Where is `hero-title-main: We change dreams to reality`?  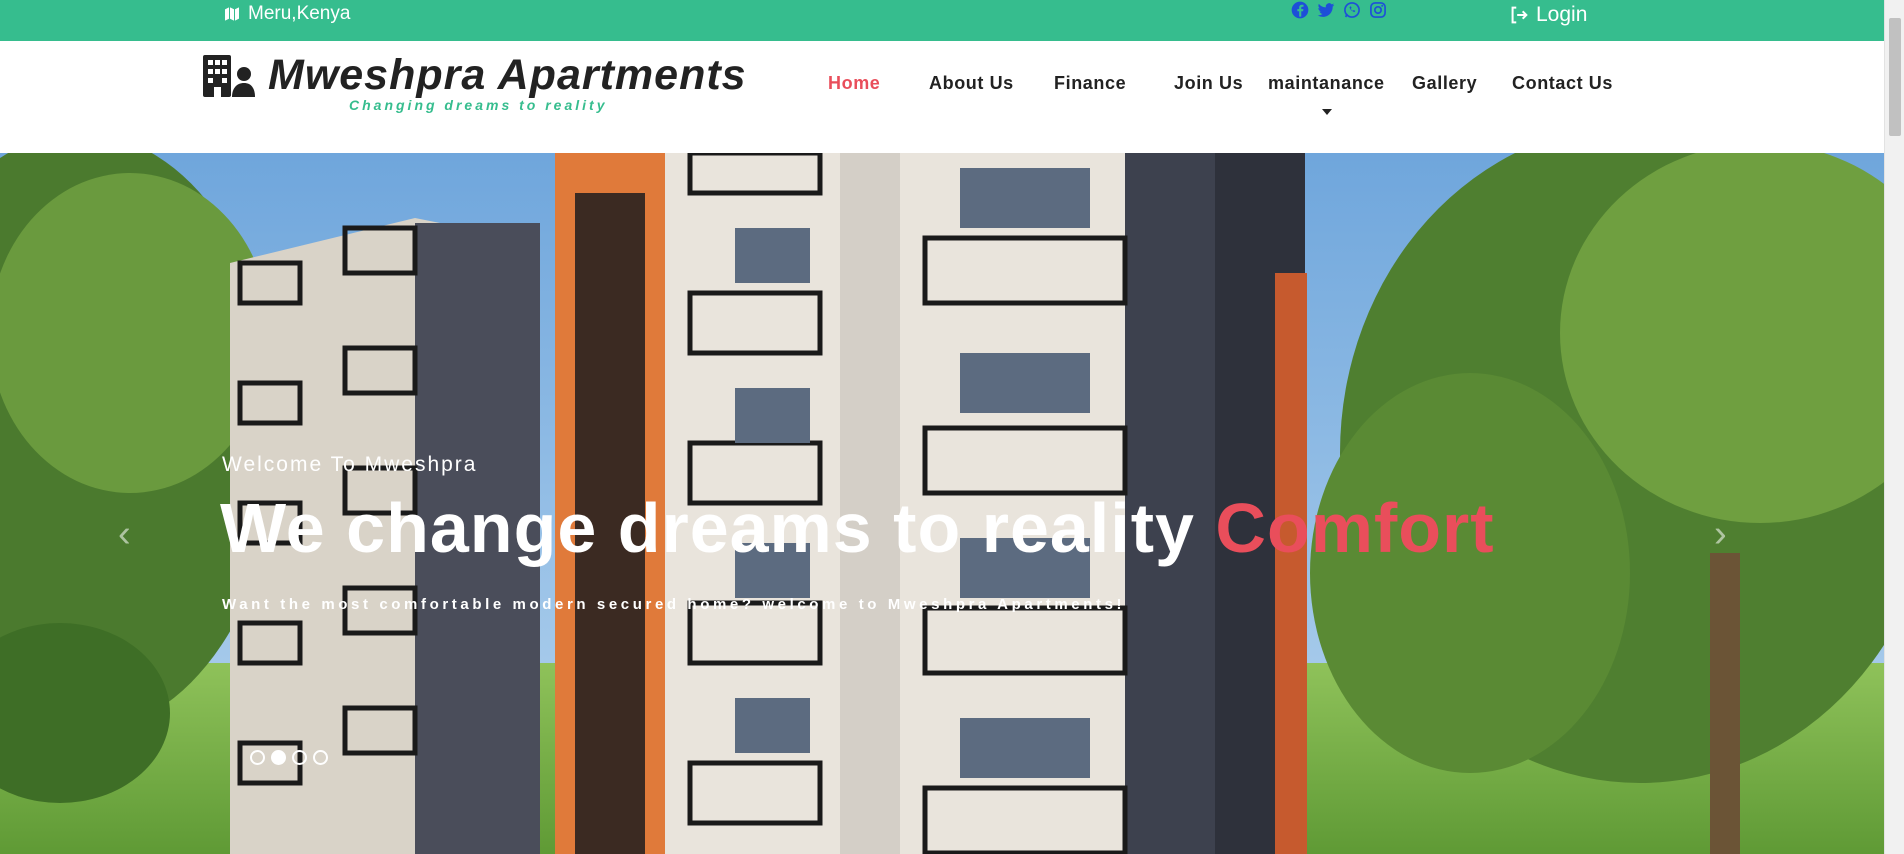
hero-title-main: We change dreams to reality is located at coordinates (718, 528).